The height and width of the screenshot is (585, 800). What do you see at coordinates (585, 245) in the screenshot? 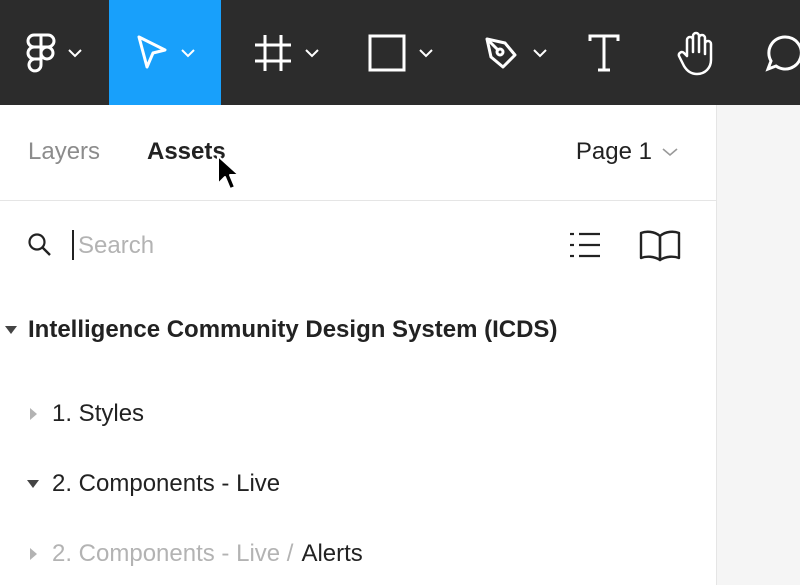
I see `list-view-icon` at bounding box center [585, 245].